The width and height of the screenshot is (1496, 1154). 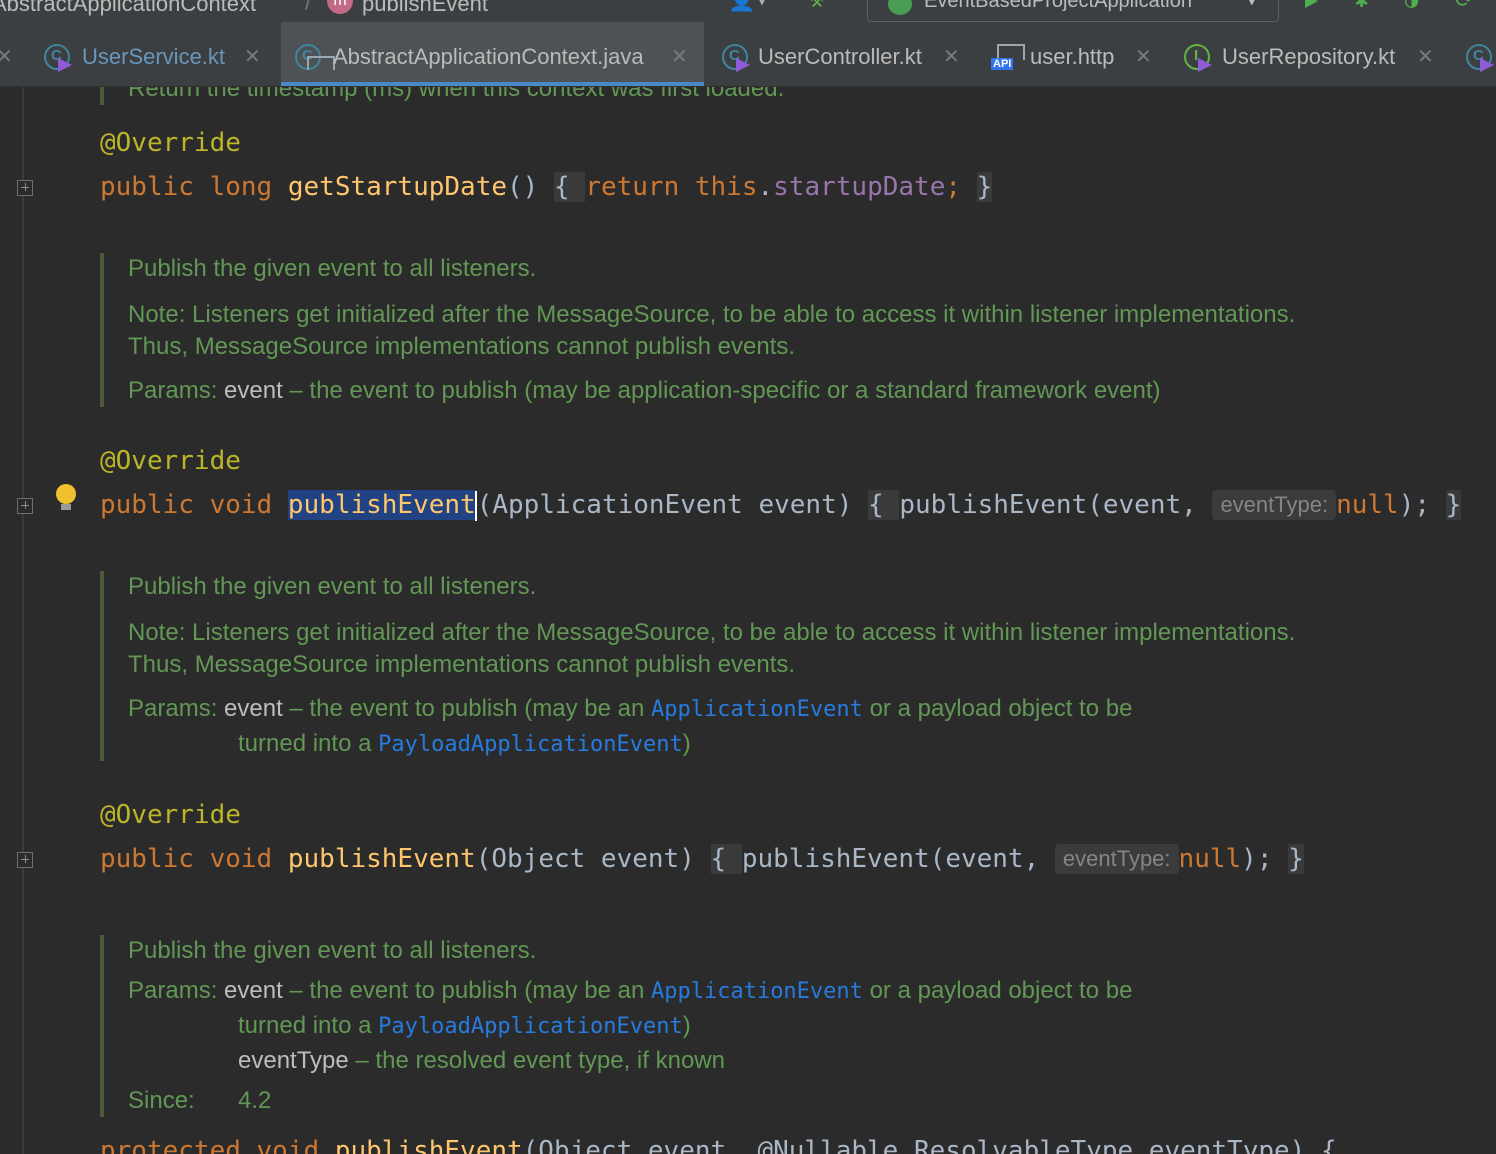 What do you see at coordinates (50, 620) in the screenshot?
I see `editor-gutter` at bounding box center [50, 620].